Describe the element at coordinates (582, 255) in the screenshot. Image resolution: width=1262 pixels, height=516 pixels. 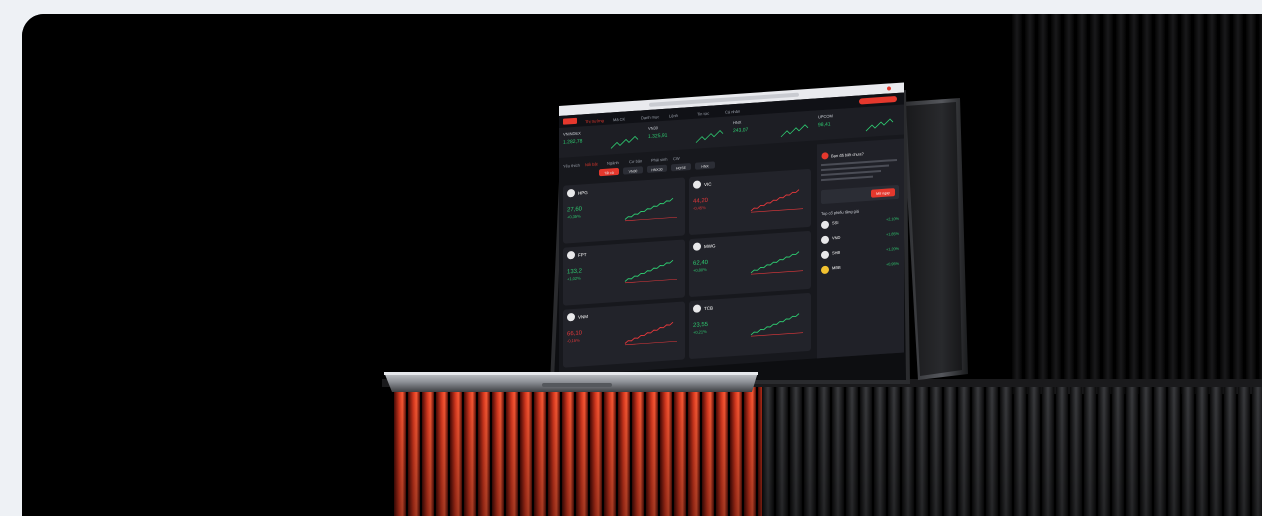
I see `stock-code: FPT` at that location.